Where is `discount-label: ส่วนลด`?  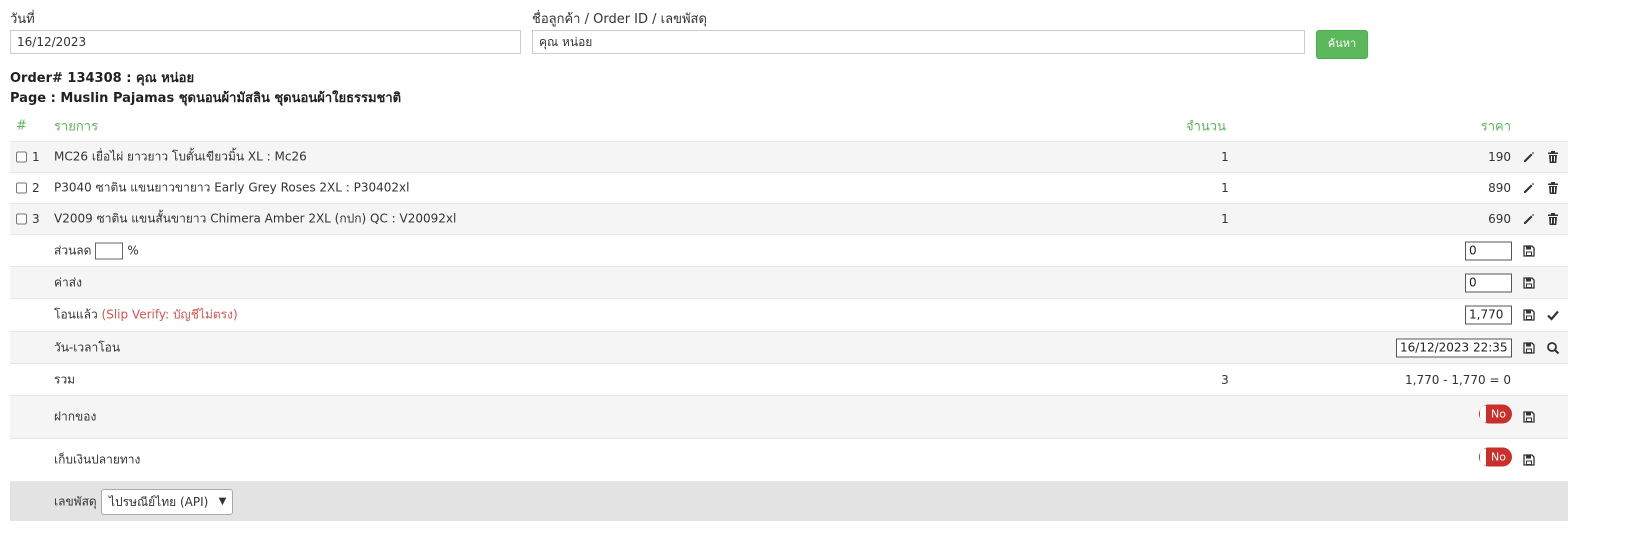 discount-label: ส่วนลด is located at coordinates (73, 250).